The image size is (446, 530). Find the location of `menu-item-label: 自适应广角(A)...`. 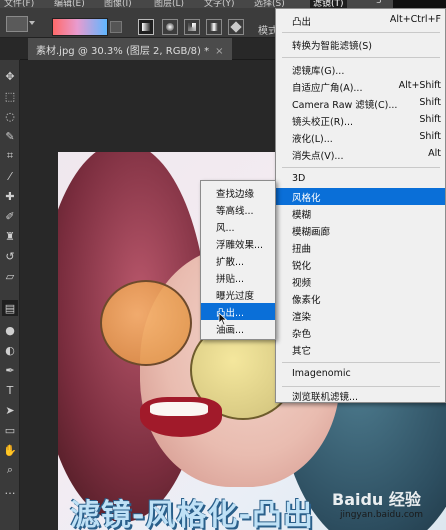

menu-item-label: 自适应广角(A)... is located at coordinates (327, 88).